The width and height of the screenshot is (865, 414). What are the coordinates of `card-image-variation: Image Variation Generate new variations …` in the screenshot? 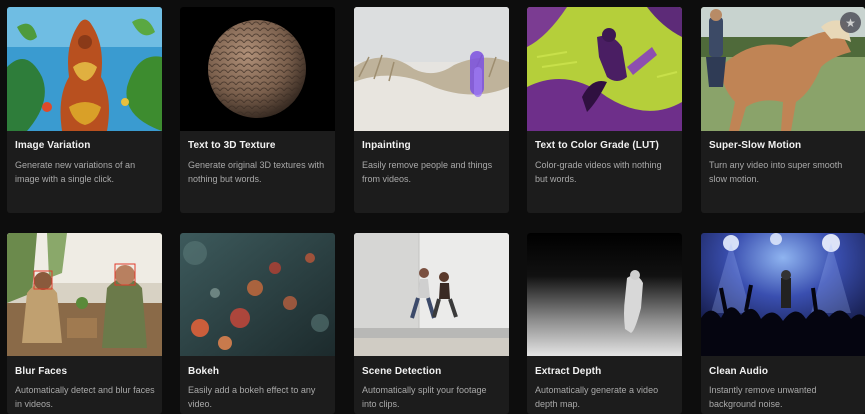 It's located at (84, 110).